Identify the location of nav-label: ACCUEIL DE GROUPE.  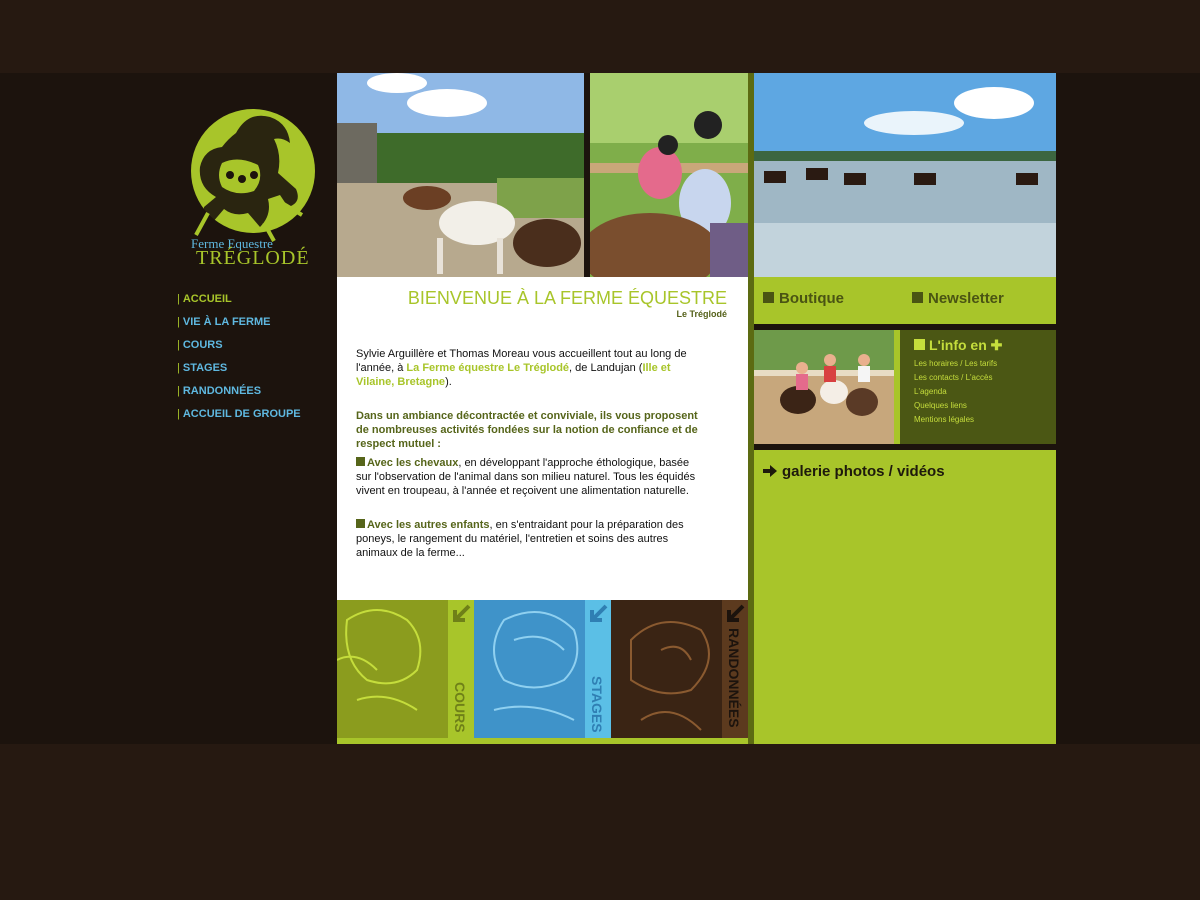
(241, 414).